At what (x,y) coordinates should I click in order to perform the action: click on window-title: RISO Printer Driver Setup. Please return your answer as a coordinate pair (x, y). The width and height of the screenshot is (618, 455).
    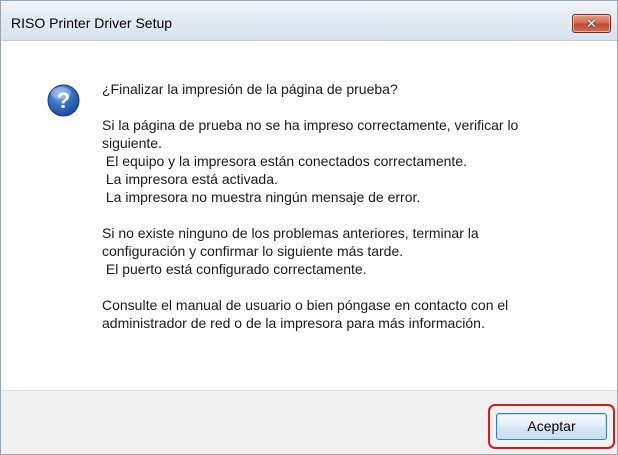
    Looking at the image, I should click on (92, 23).